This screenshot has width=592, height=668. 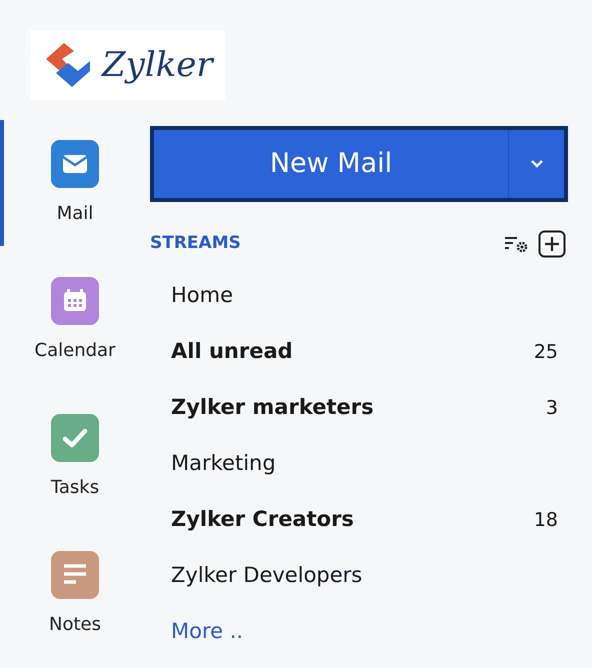 What do you see at coordinates (223, 464) in the screenshot?
I see `stream-item: Marketing` at bounding box center [223, 464].